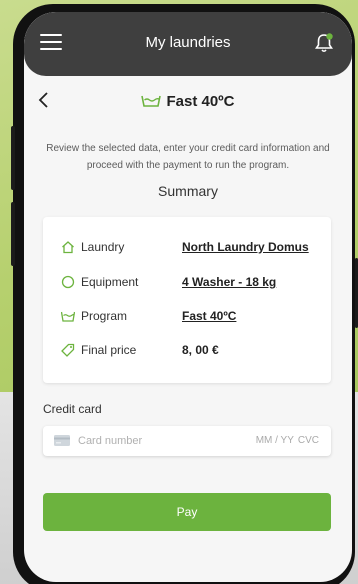 The height and width of the screenshot is (584, 358). What do you see at coordinates (109, 350) in the screenshot?
I see `summary-label: Final price` at bounding box center [109, 350].